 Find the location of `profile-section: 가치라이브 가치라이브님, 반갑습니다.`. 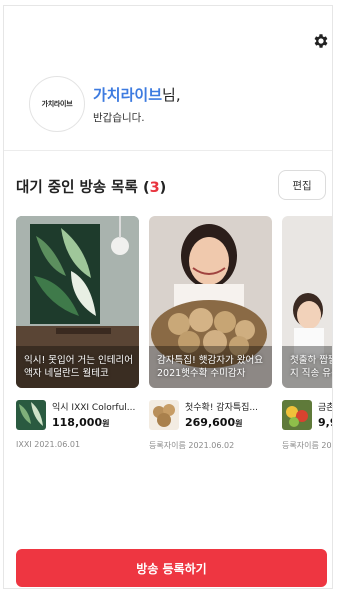

profile-section: 가치라이브 가치라이브님, 반갑습니다. is located at coordinates (105, 104).